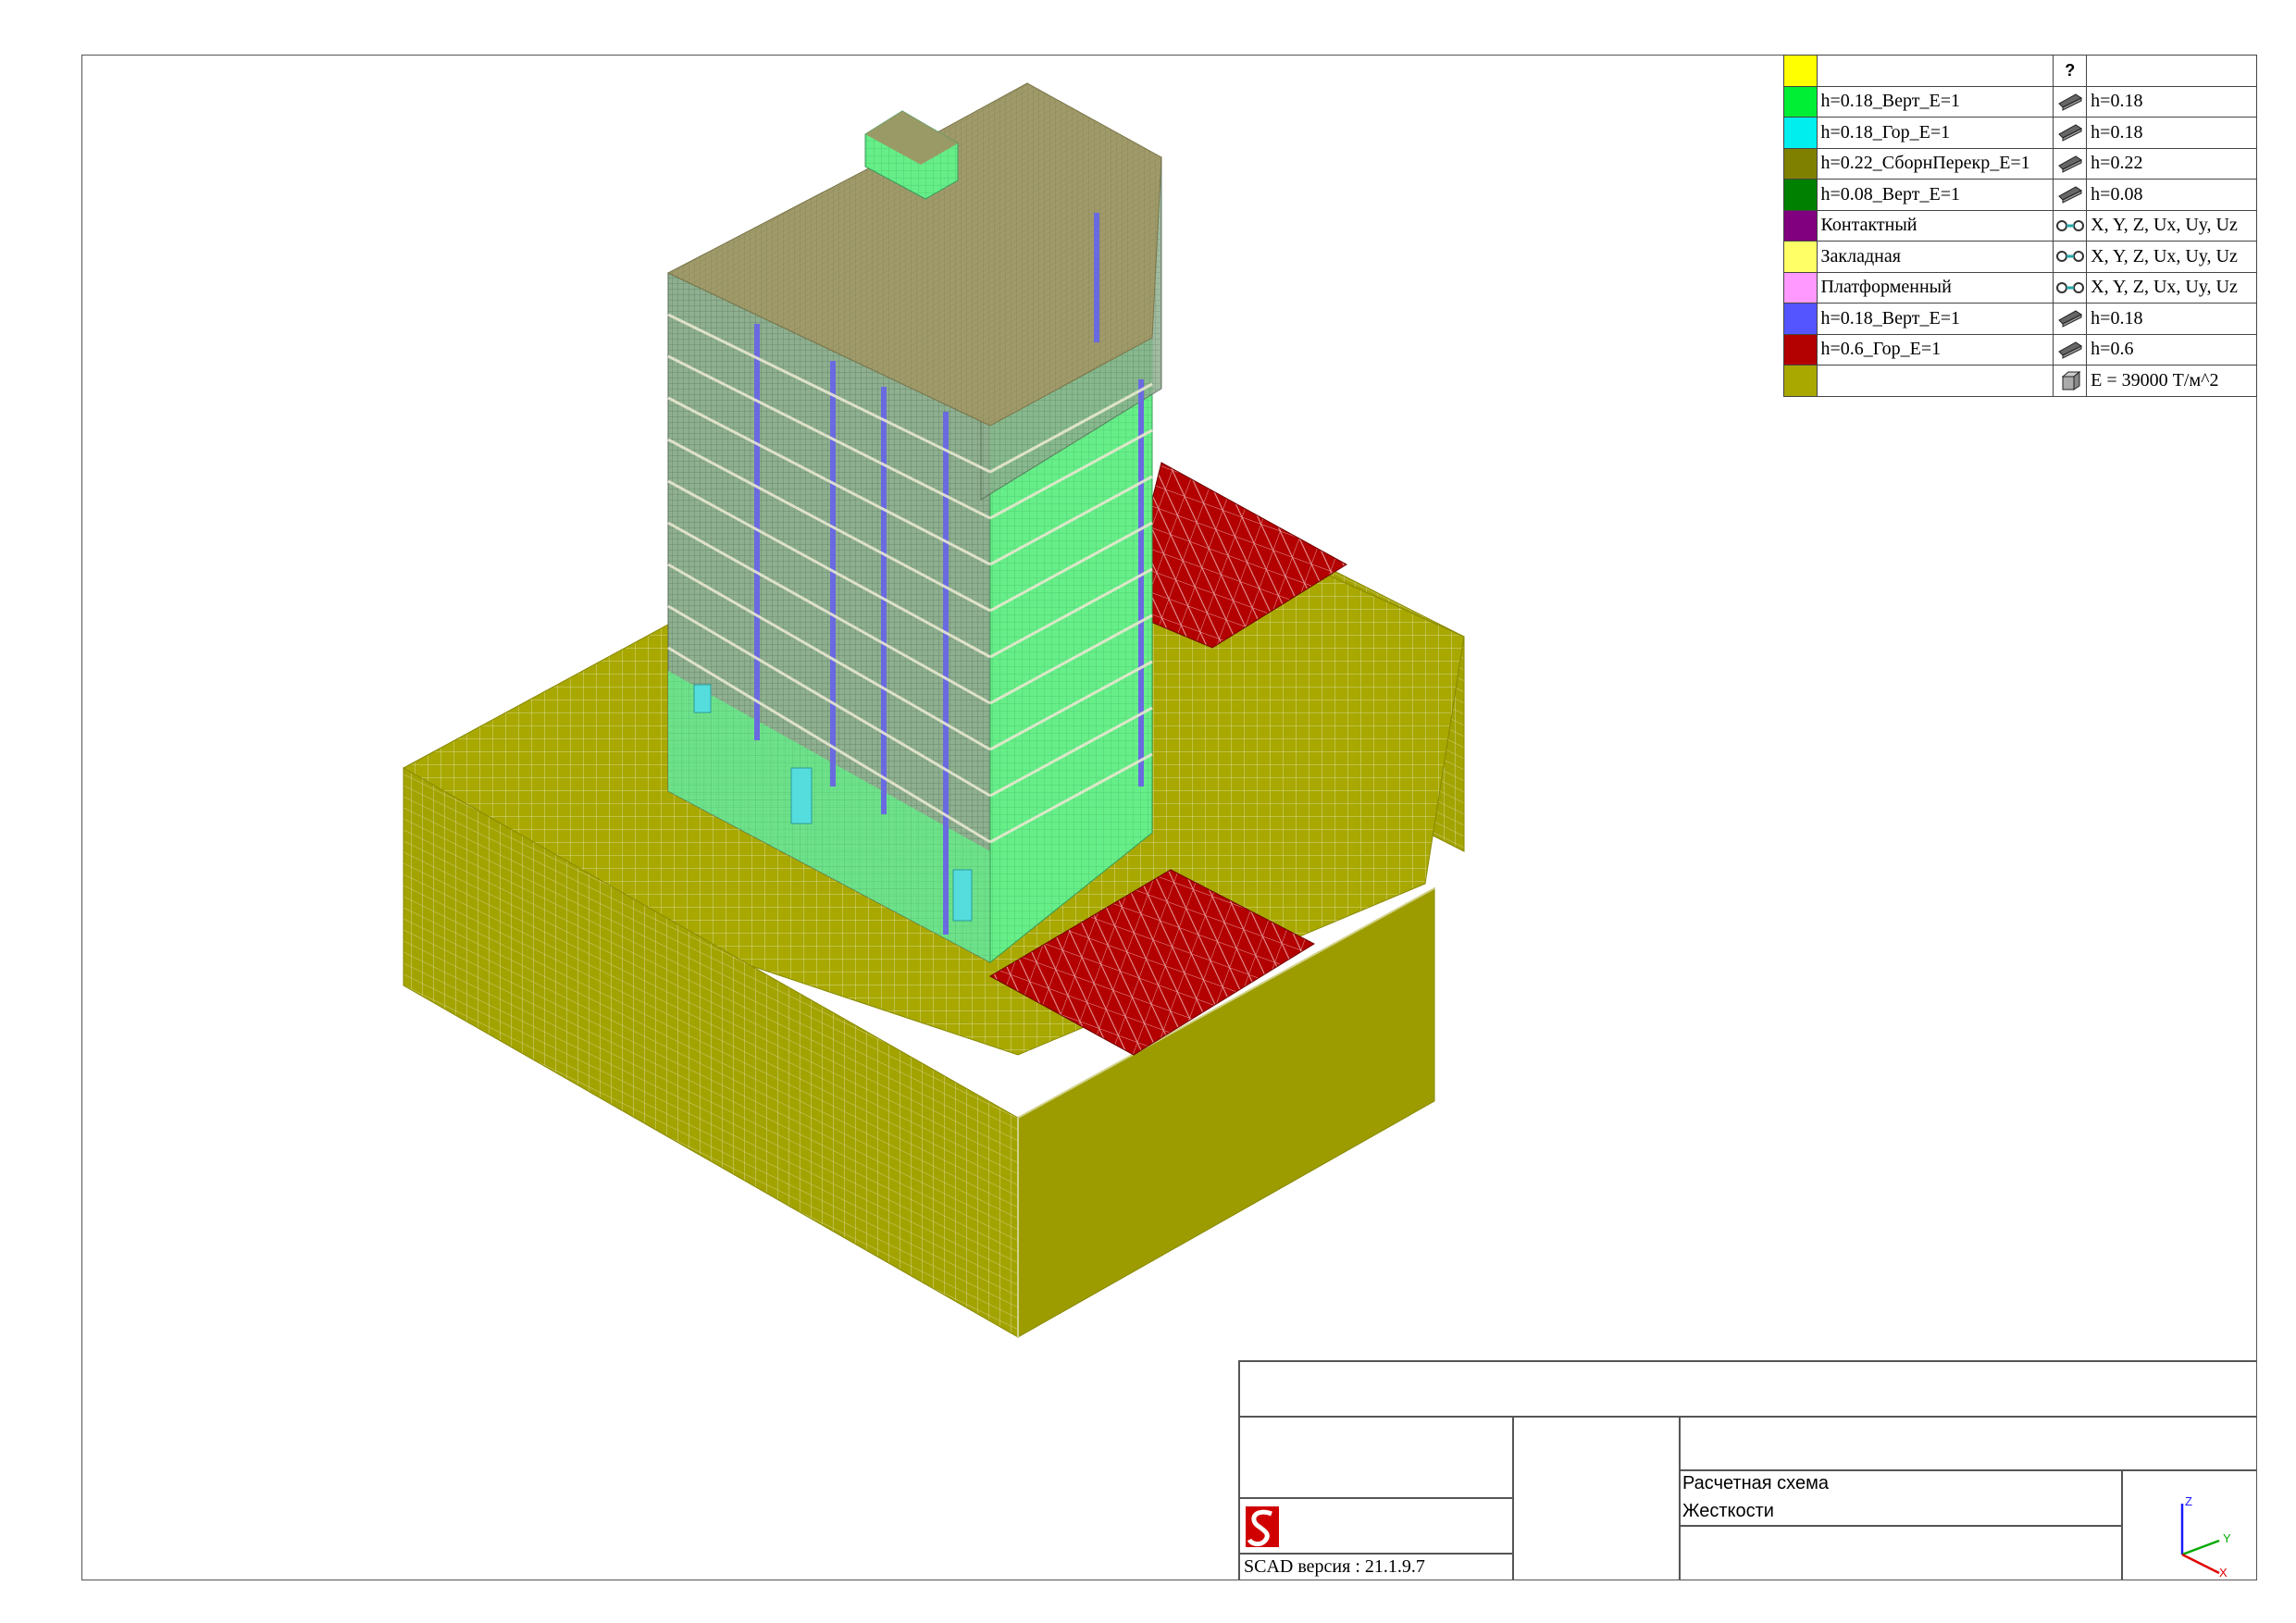  I want to click on legend-type-name, so click(1935, 381).